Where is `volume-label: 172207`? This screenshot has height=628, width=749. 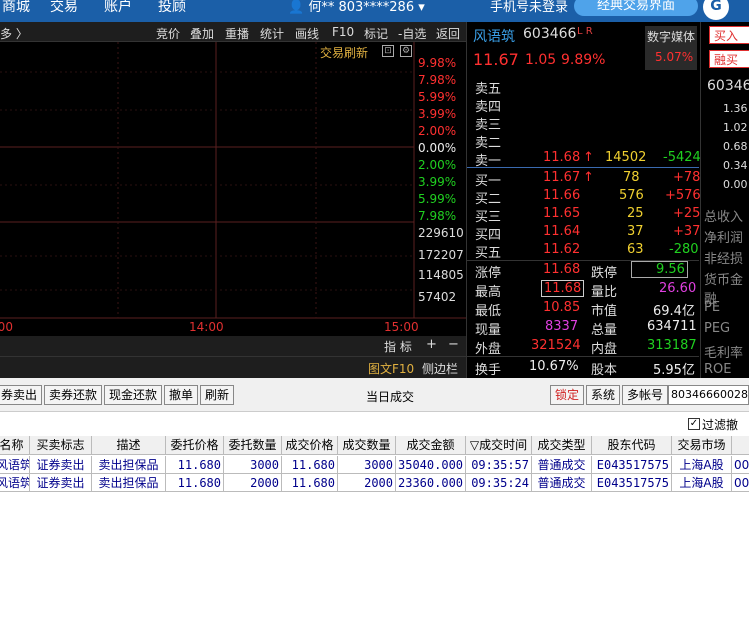
volume-label: 172207 is located at coordinates (441, 255).